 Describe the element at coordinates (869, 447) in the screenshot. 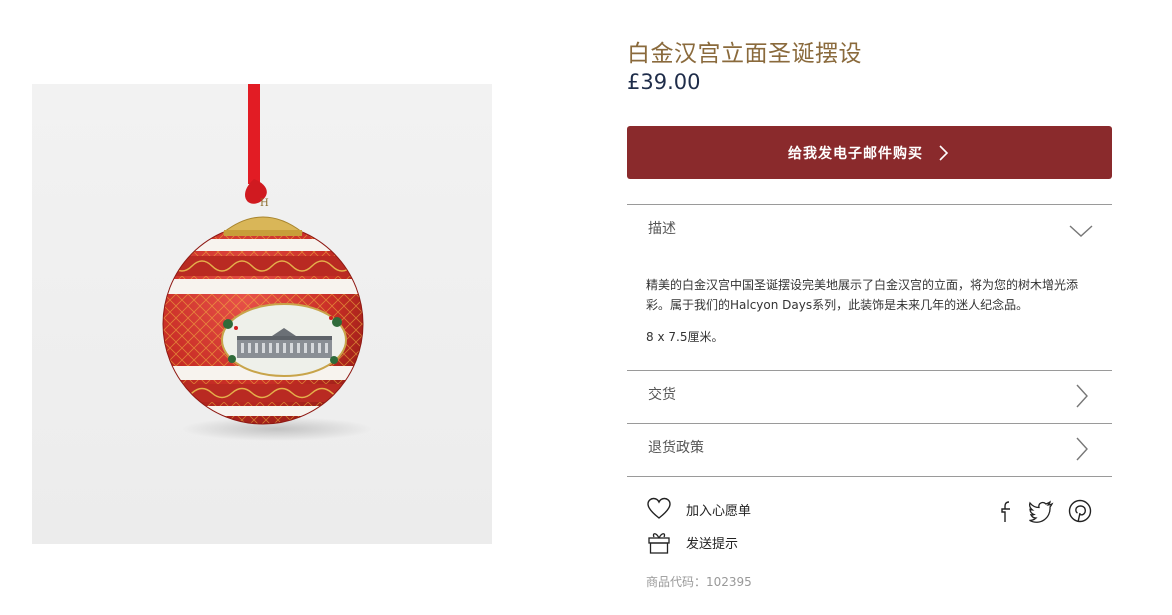

I see `accordion-returns-header: 退货政策` at that location.